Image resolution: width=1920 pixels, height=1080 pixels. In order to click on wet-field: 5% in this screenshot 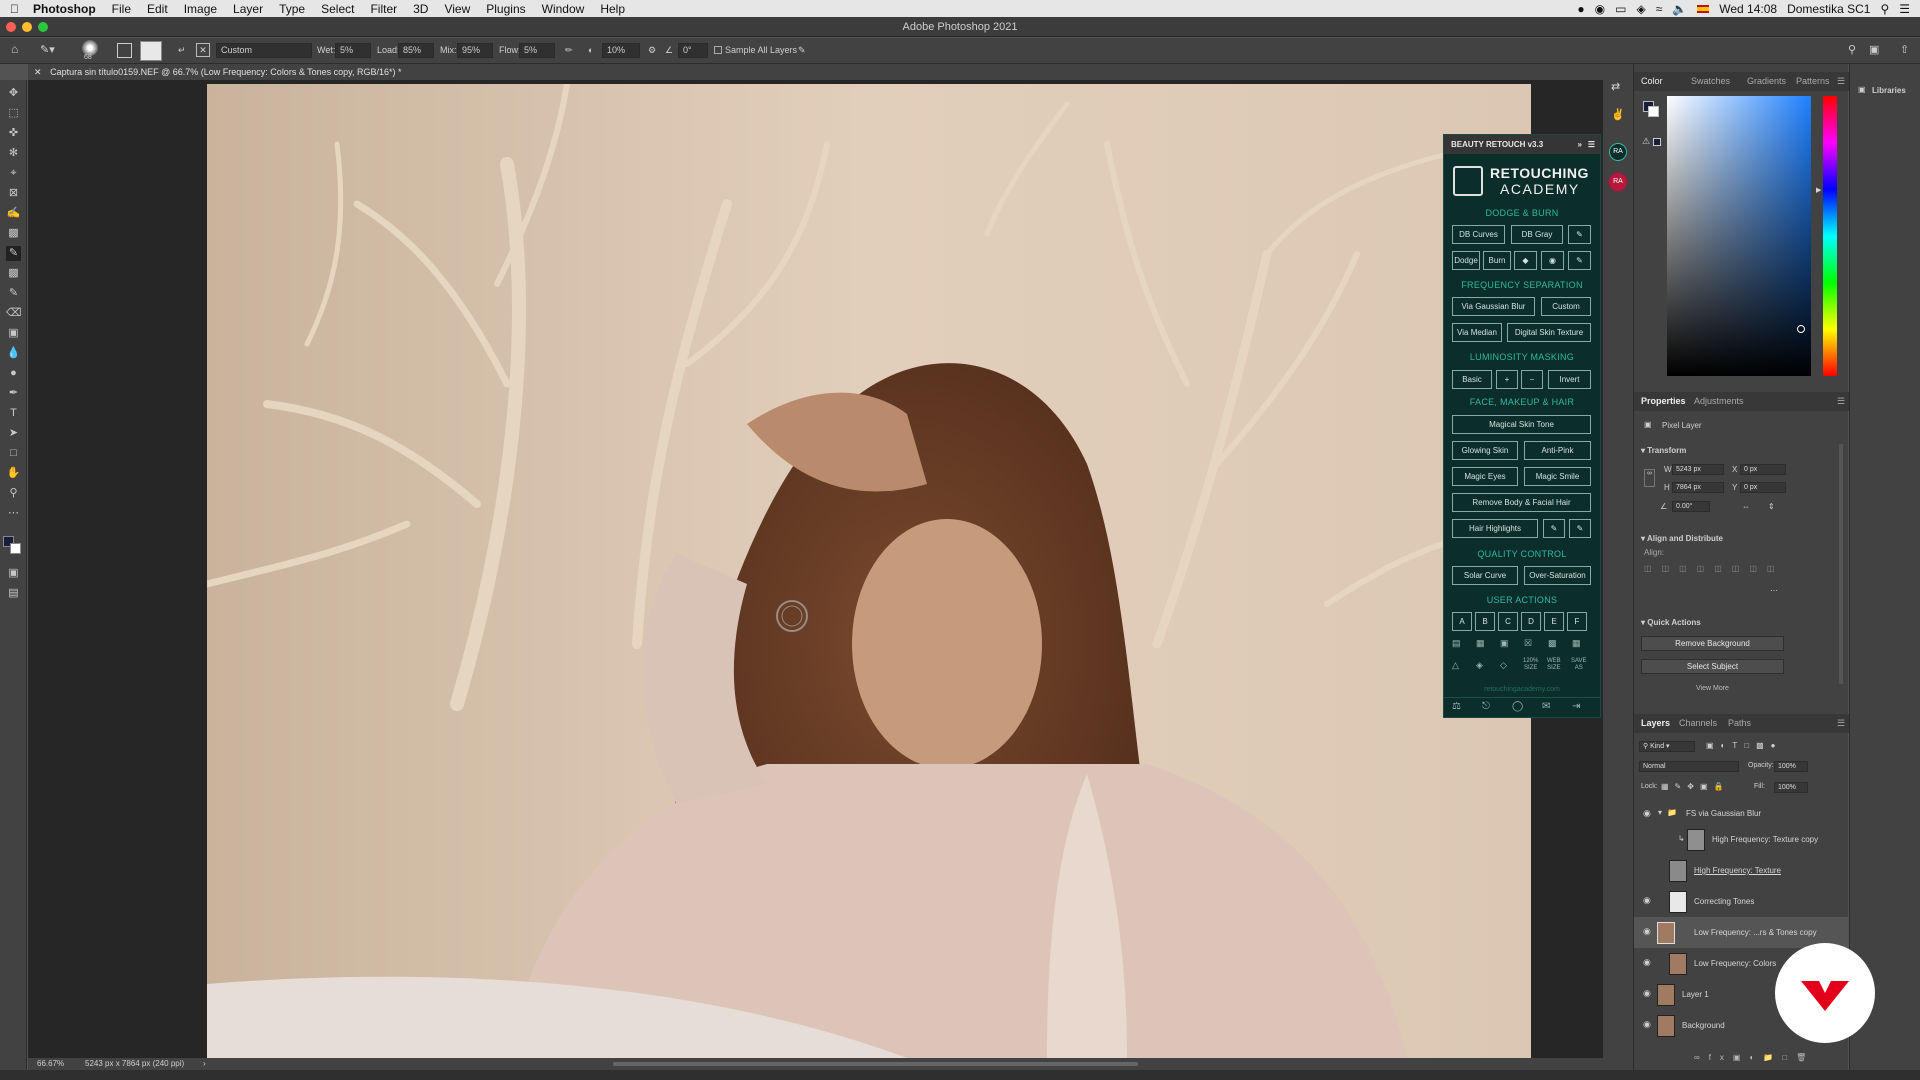, I will do `click(353, 50)`.